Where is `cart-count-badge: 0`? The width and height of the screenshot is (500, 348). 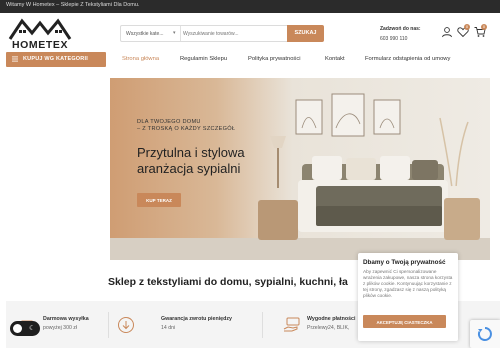
cart-count-badge: 0 is located at coordinates (484, 27).